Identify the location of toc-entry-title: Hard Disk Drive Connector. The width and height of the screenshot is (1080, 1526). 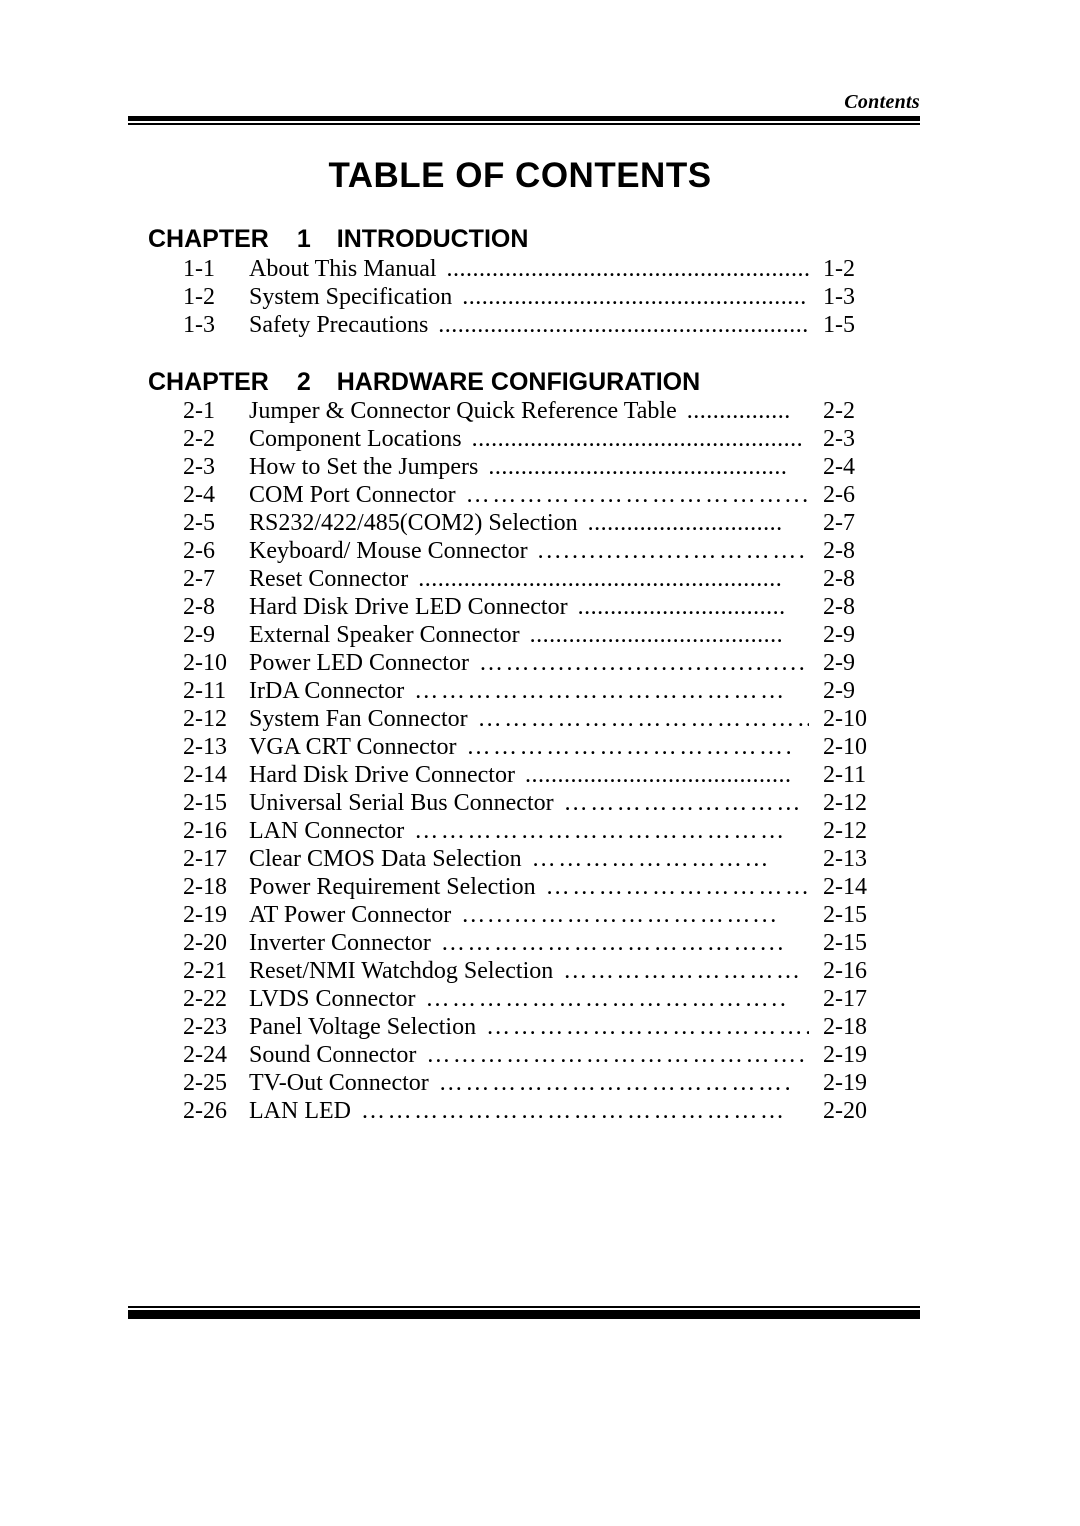
(382, 775).